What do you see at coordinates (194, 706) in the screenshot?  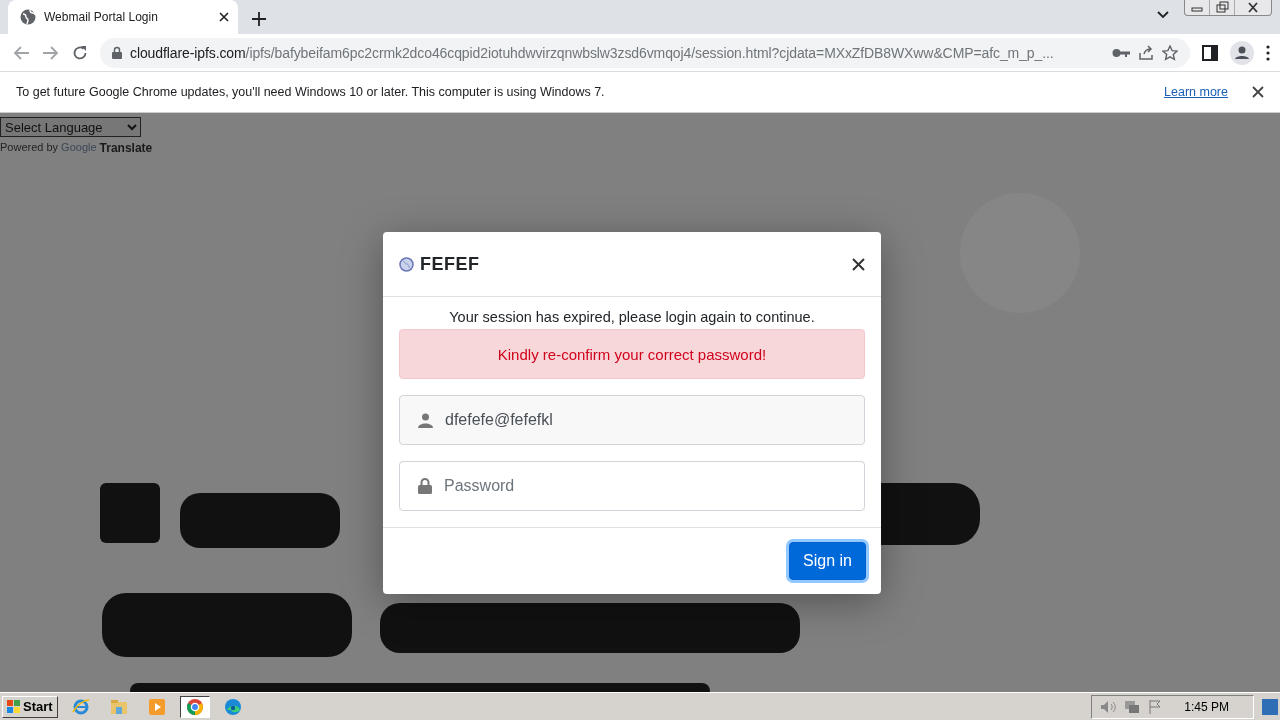 I see `browser-icon` at bounding box center [194, 706].